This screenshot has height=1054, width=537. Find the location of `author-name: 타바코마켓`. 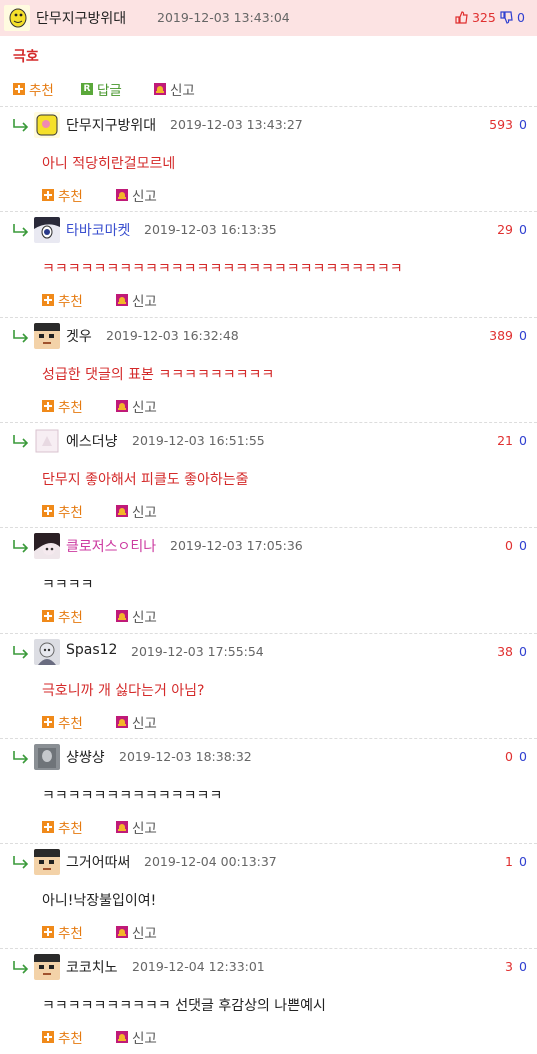

author-name: 타바코마켓 is located at coordinates (98, 230).